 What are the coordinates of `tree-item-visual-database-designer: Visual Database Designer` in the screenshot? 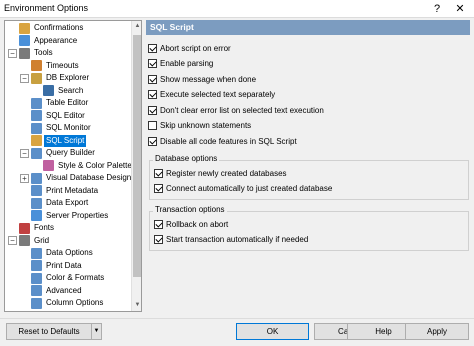 It's located at (85, 178).